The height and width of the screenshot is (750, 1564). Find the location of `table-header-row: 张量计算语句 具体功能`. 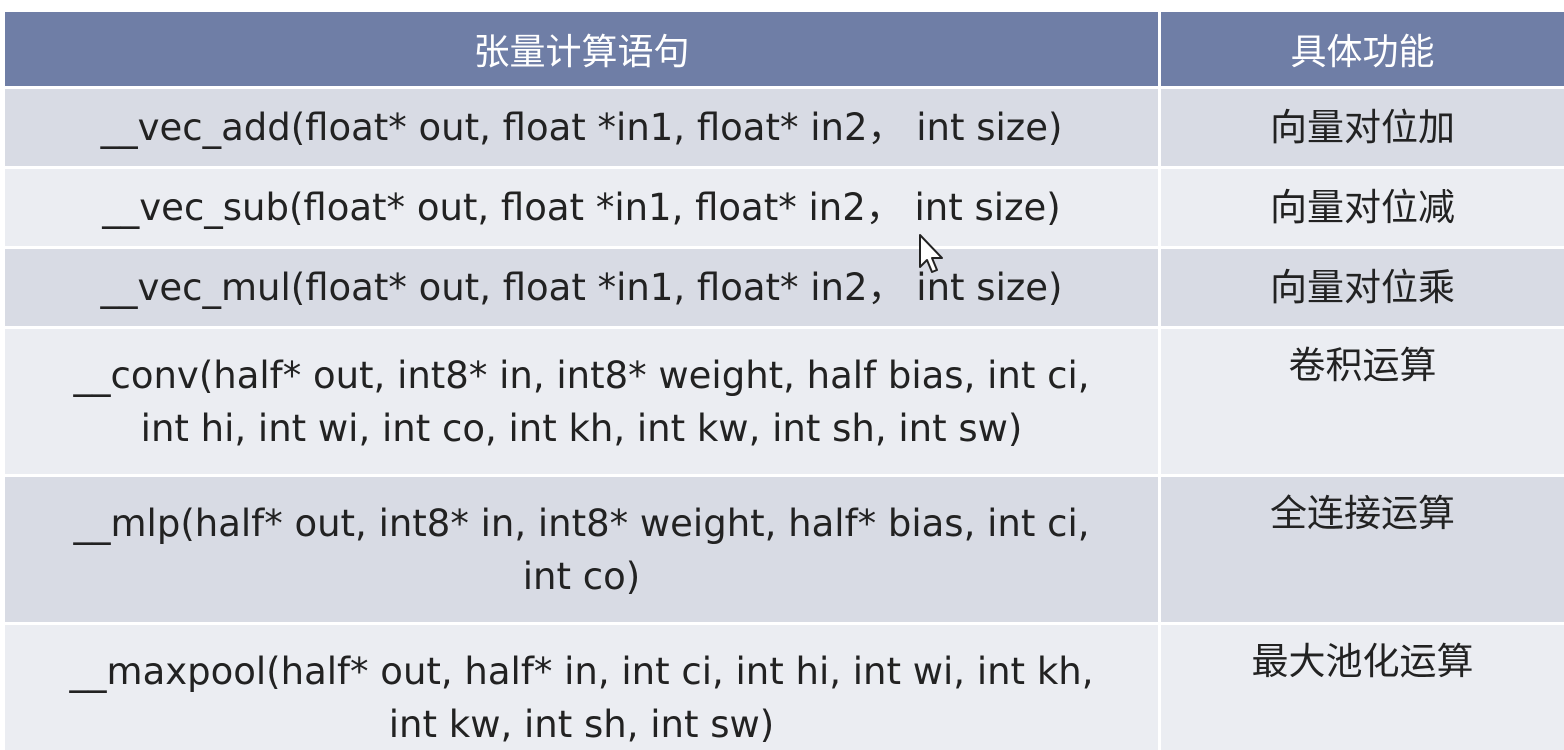

table-header-row: 张量计算语句 具体功能 is located at coordinates (784, 49).